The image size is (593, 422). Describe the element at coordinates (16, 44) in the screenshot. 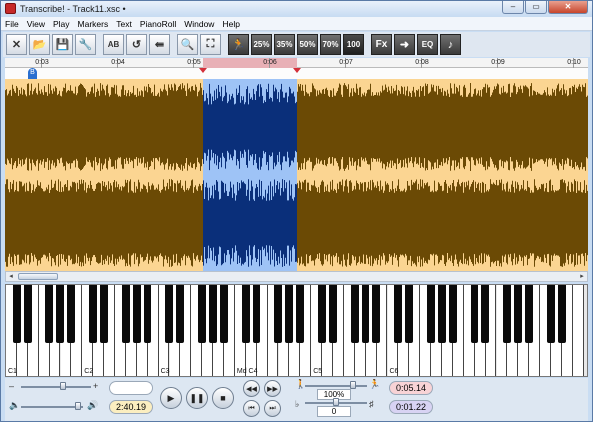

I see `close-file-button: ✕` at that location.